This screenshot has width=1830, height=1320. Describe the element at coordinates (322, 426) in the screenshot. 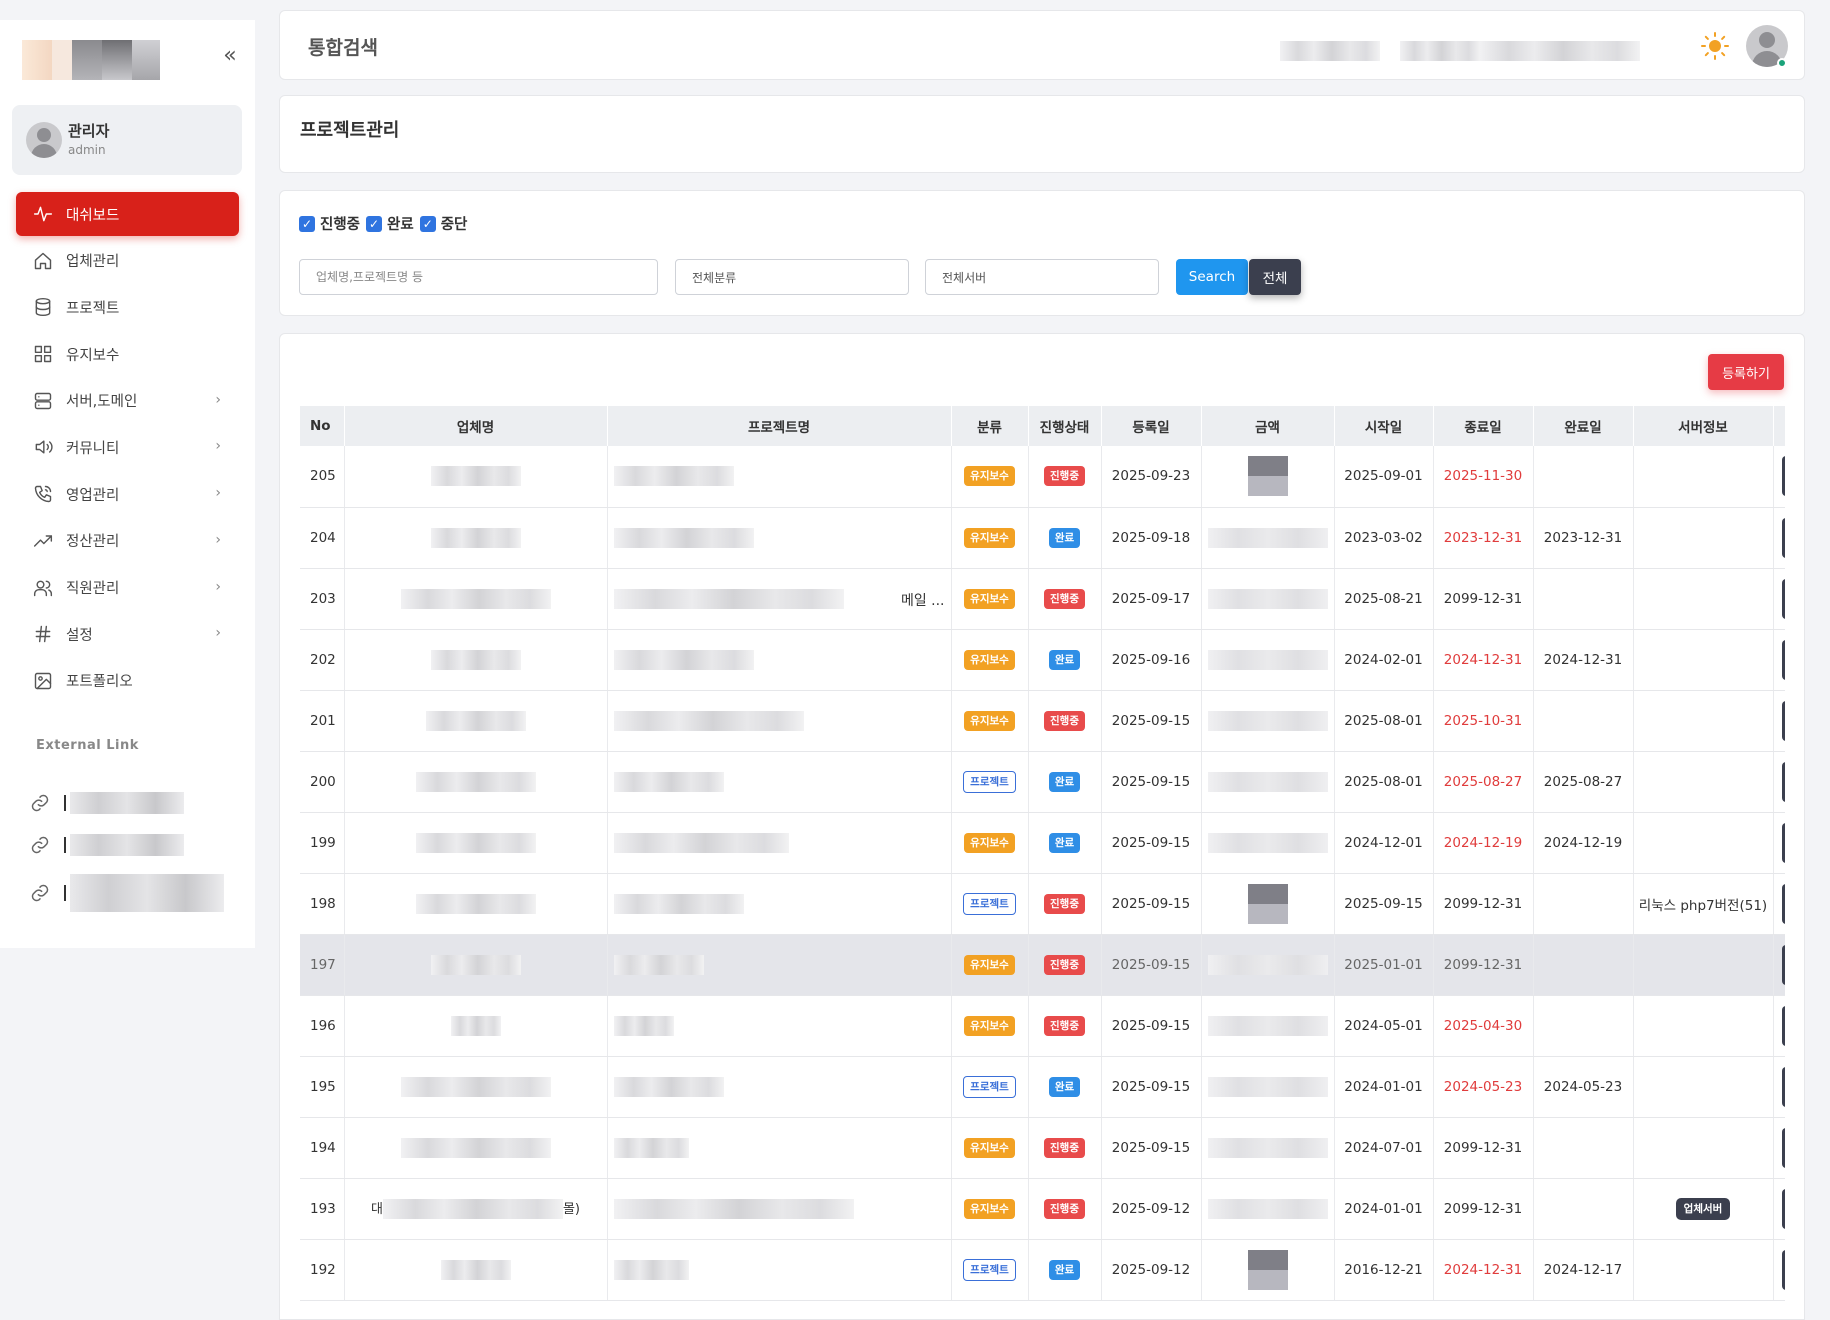

I see `column-header-1: No` at that location.